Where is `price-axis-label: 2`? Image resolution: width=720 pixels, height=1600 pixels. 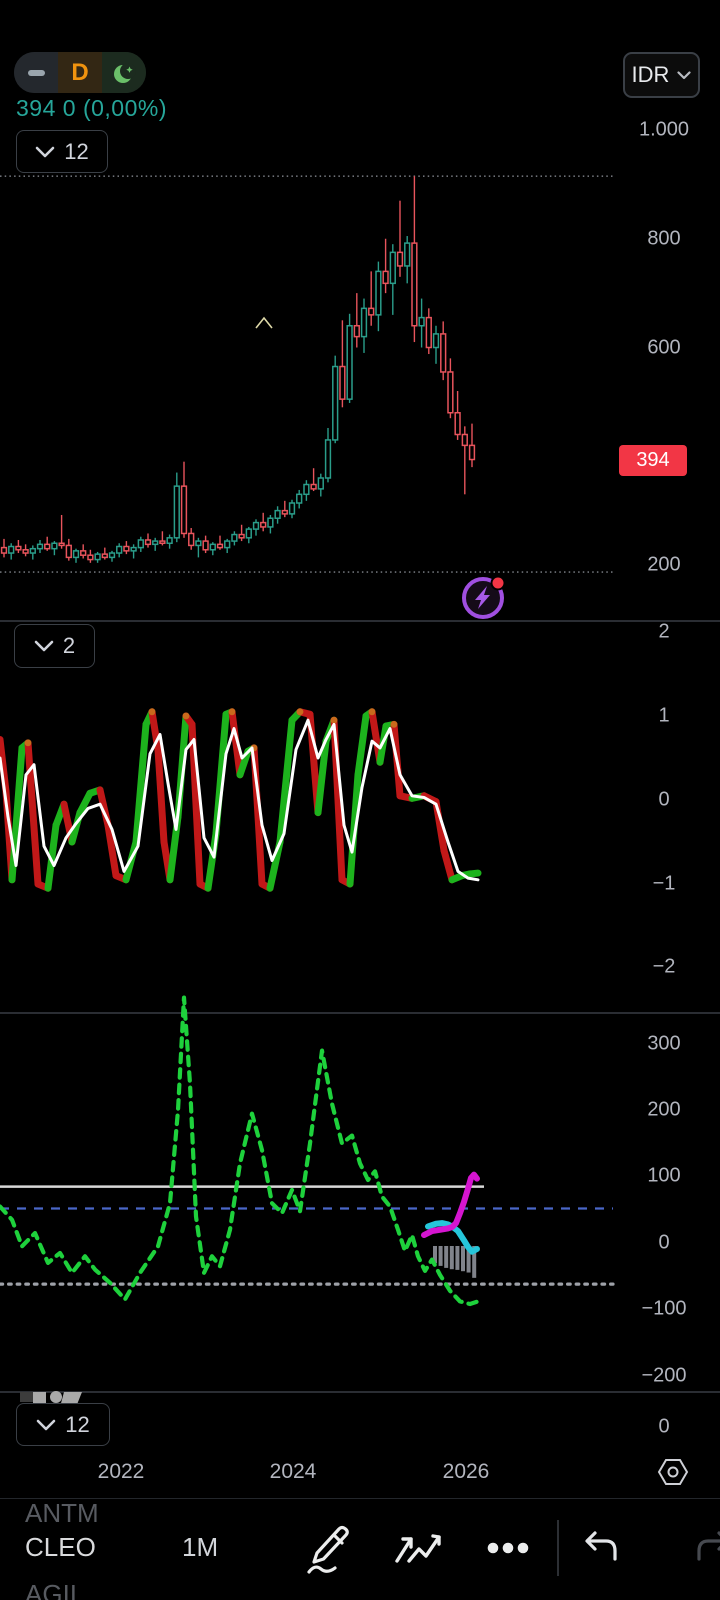 price-axis-label: 2 is located at coordinates (664, 631).